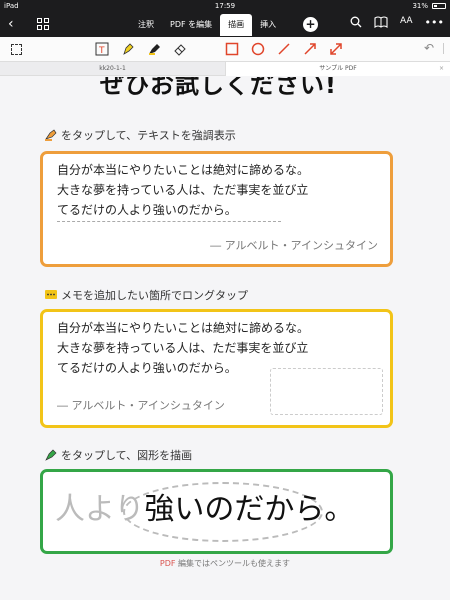 This screenshot has height=600, width=450. Describe the element at coordinates (326, 391) in the screenshot. I see `memo-placeholder-box` at that location.